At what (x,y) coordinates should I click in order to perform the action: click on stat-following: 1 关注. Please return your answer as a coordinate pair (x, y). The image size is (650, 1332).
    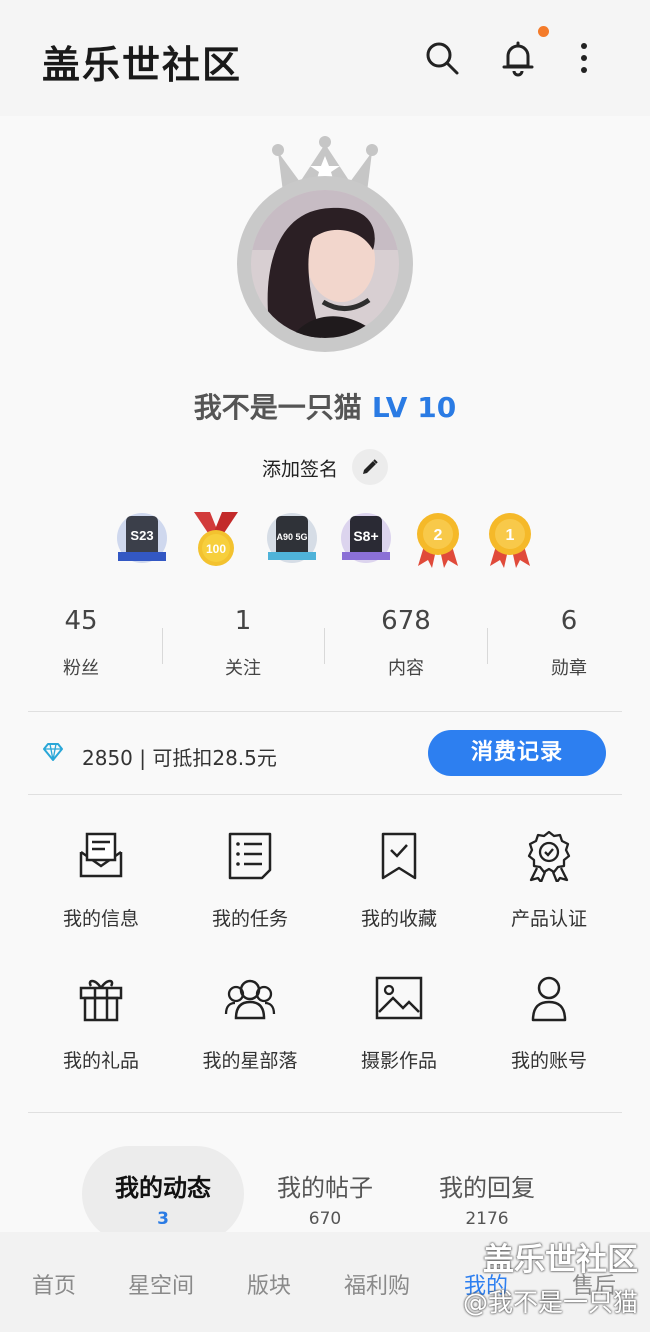
    Looking at the image, I should click on (243, 643).